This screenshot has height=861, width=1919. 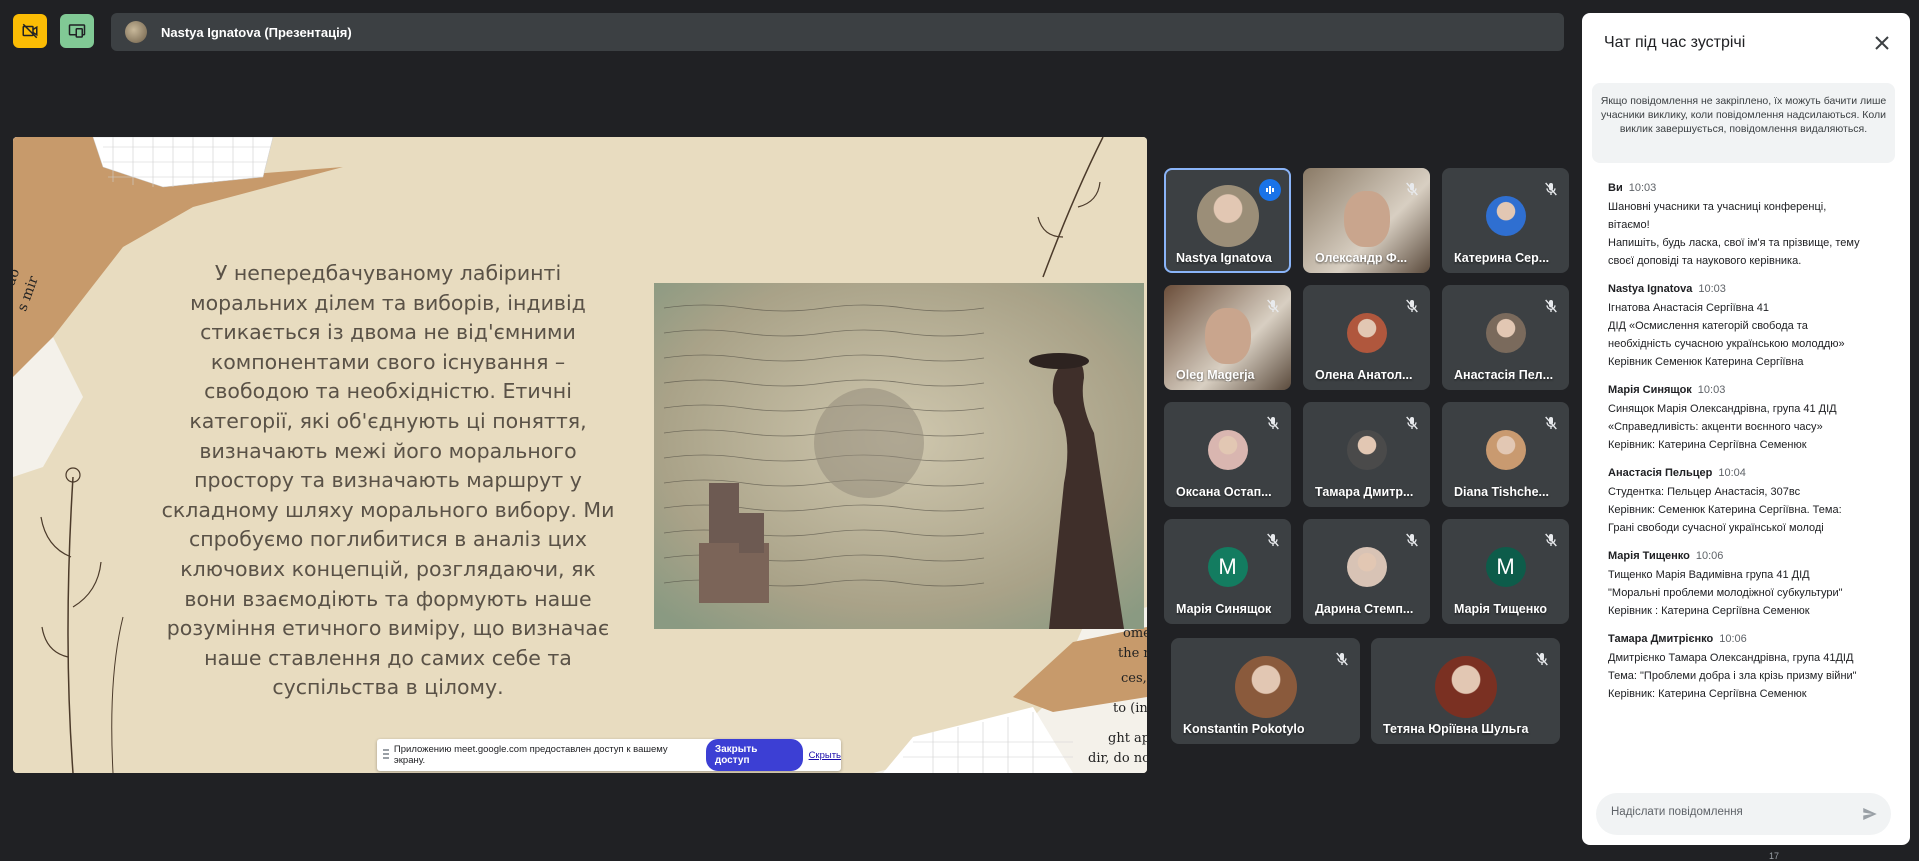 I want to click on collage-word: to (in, so click(x=1130, y=708).